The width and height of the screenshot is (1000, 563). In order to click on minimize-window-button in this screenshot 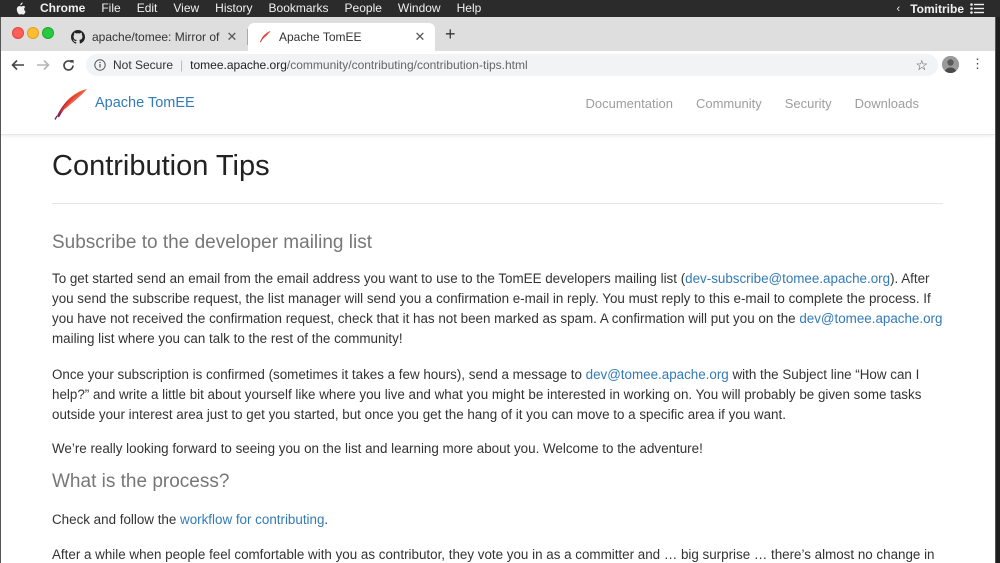, I will do `click(33, 33)`.